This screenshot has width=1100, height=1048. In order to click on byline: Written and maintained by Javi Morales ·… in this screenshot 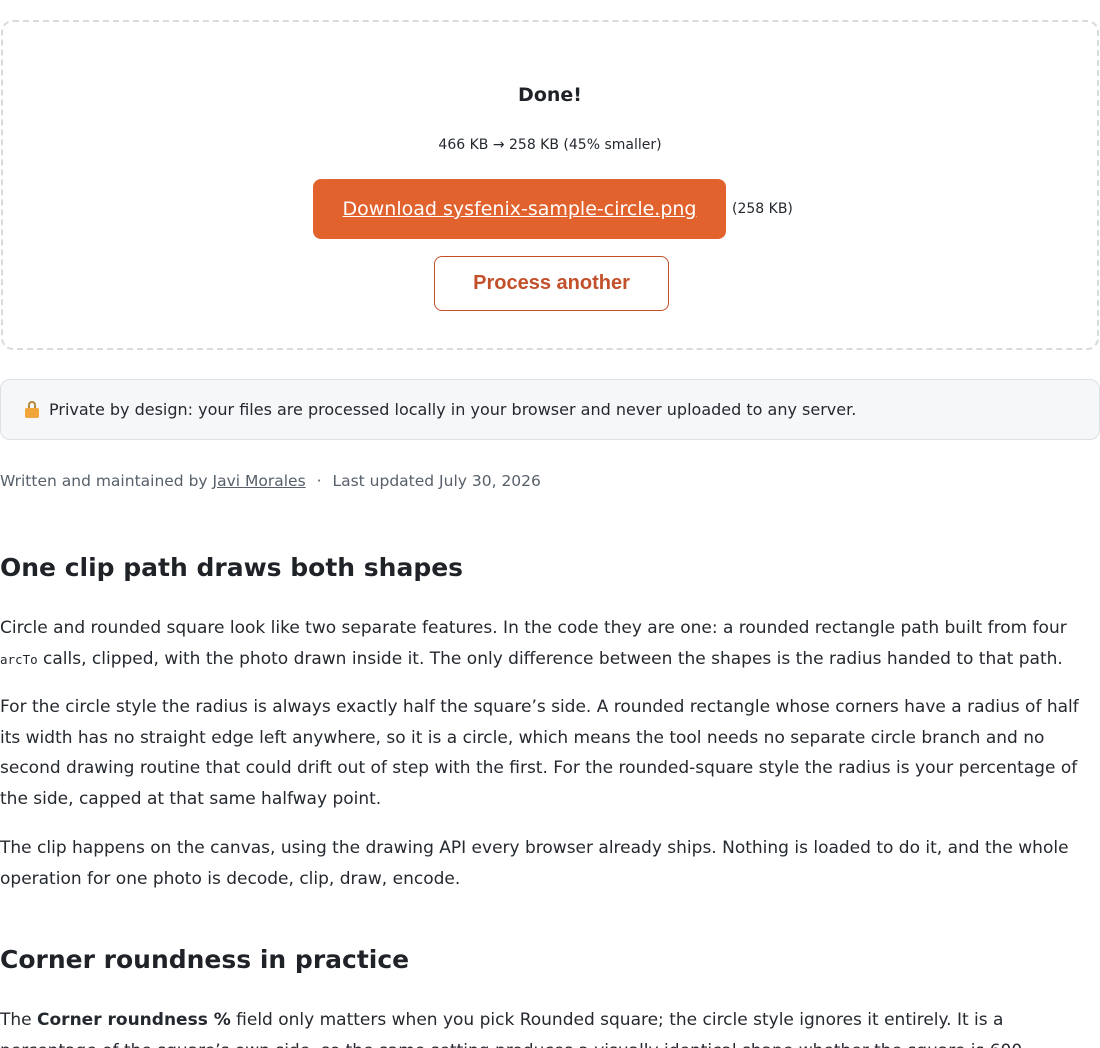, I will do `click(270, 481)`.